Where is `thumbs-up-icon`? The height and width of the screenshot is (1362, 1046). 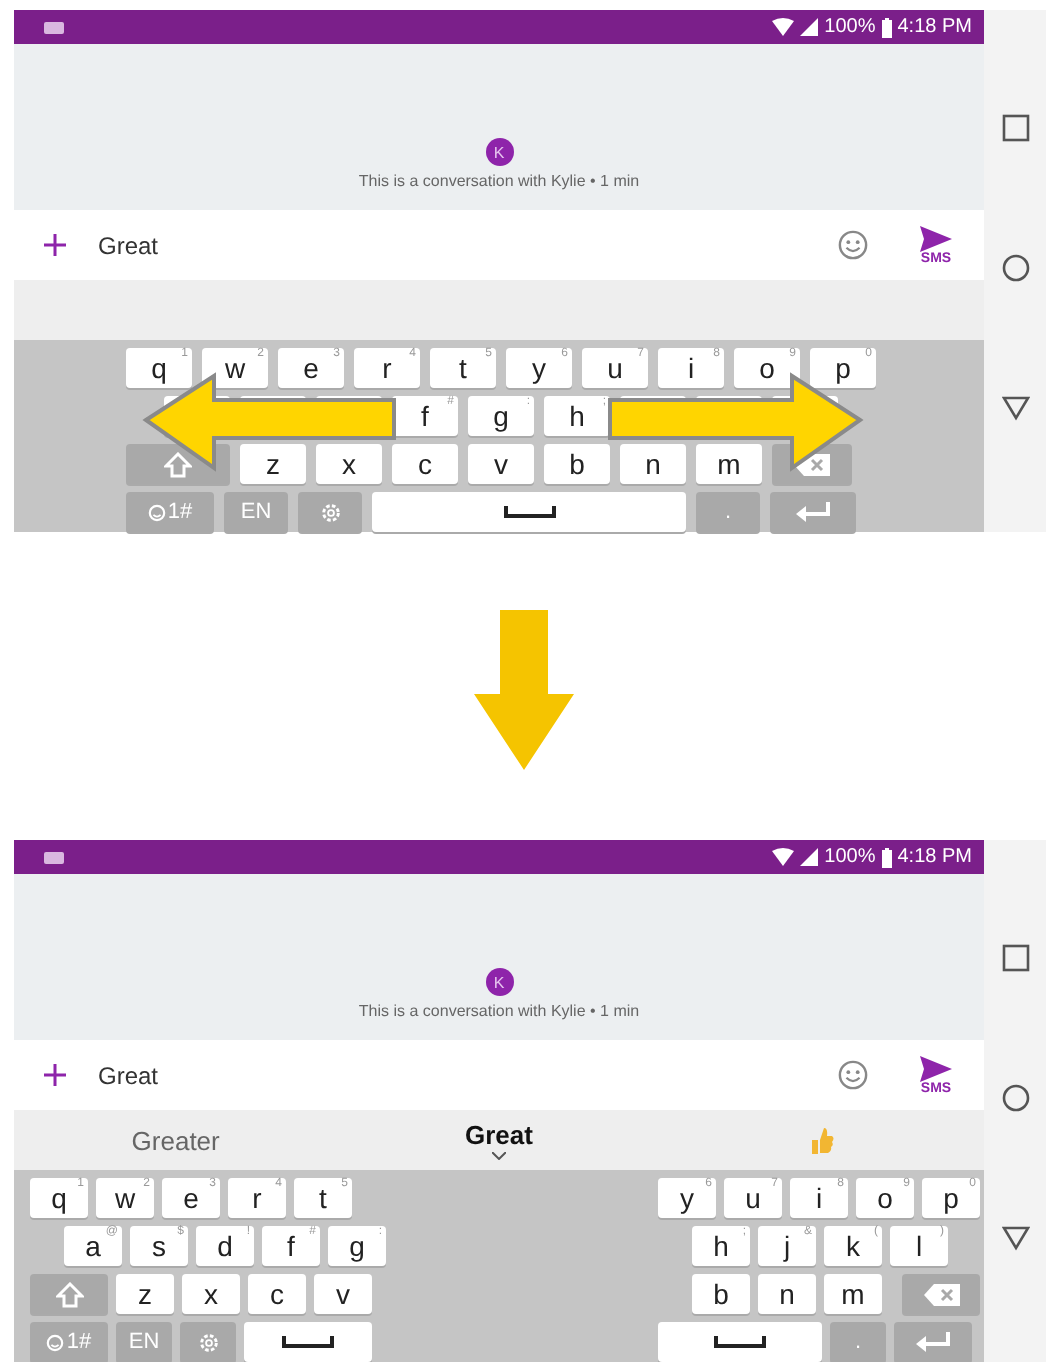 thumbs-up-icon is located at coordinates (822, 1140).